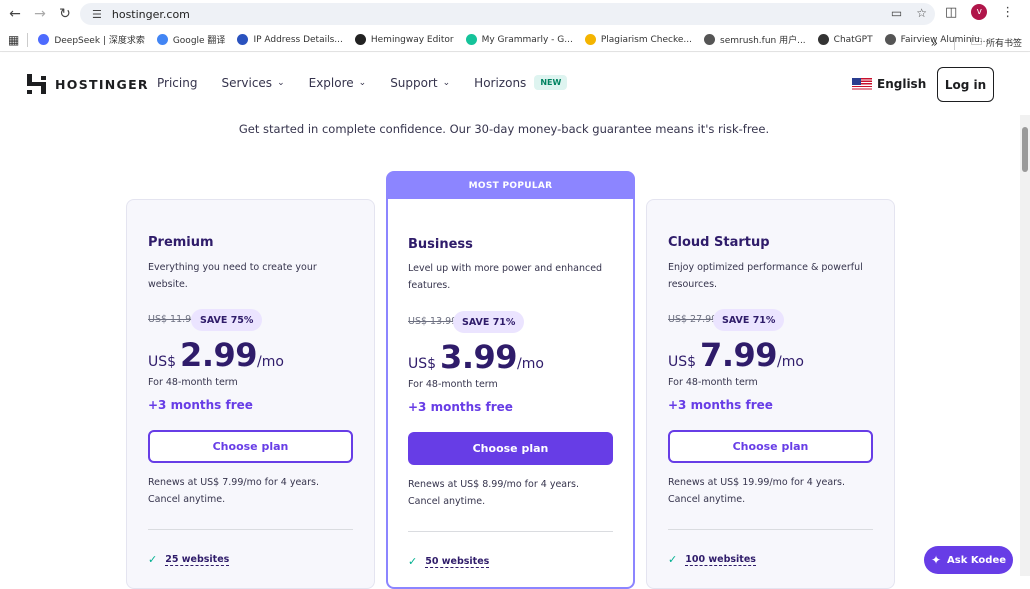  What do you see at coordinates (88, 84) in the screenshot?
I see `hostinger-logo: HOSTINGER` at bounding box center [88, 84].